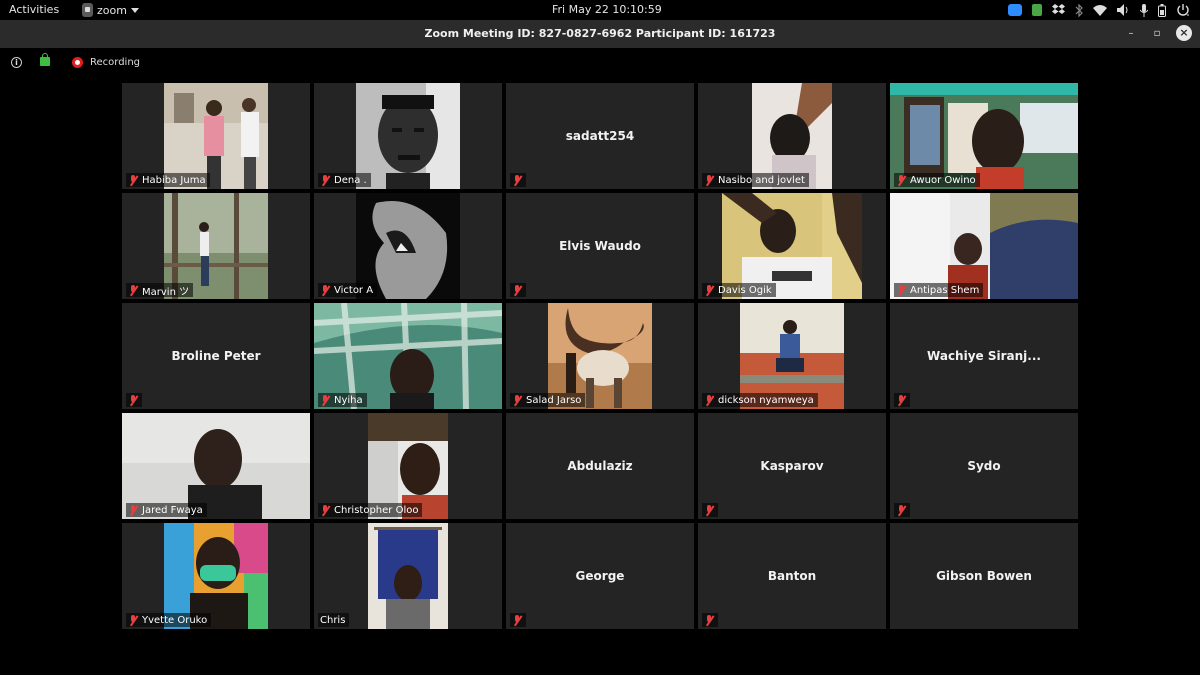  I want to click on wifi-icon, so click(1100, 10).